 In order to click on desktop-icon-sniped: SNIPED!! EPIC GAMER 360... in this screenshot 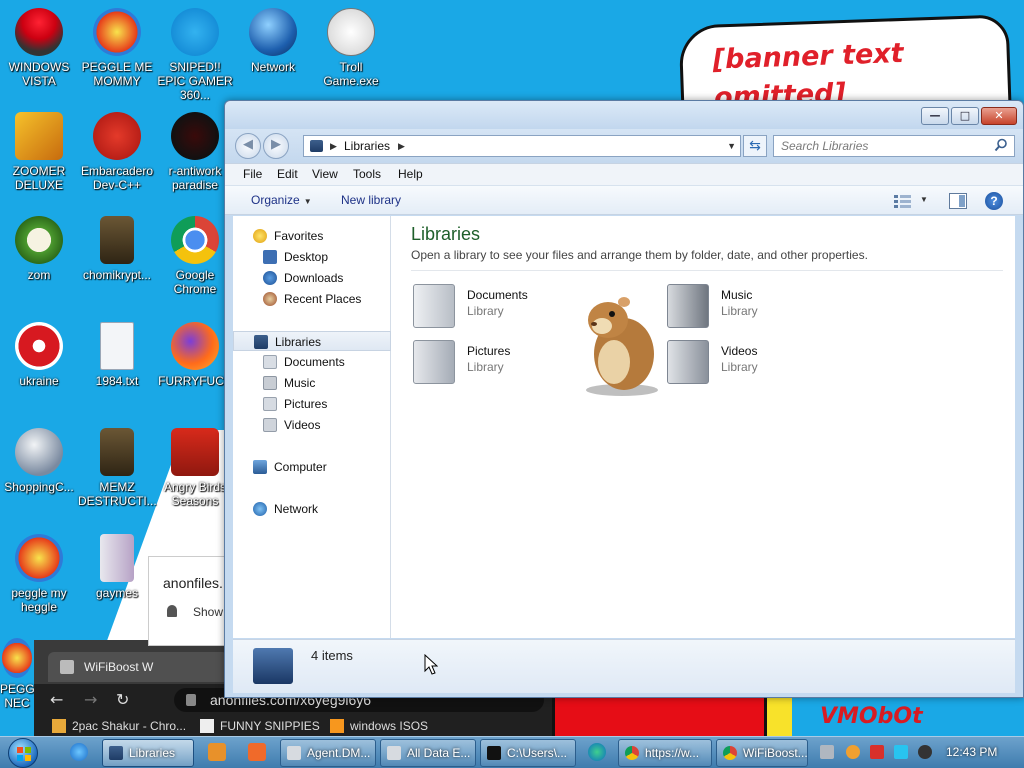, I will do `click(195, 55)`.